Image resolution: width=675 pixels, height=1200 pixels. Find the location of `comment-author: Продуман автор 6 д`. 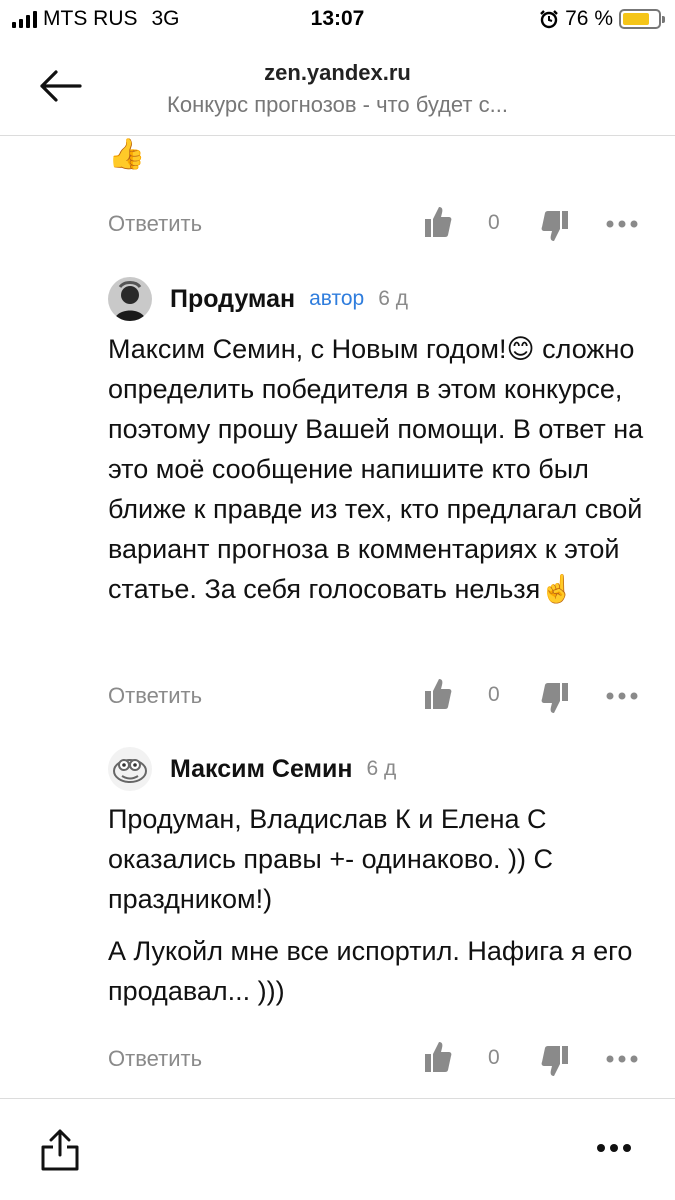

comment-author: Продуман автор 6 д is located at coordinates (258, 299).